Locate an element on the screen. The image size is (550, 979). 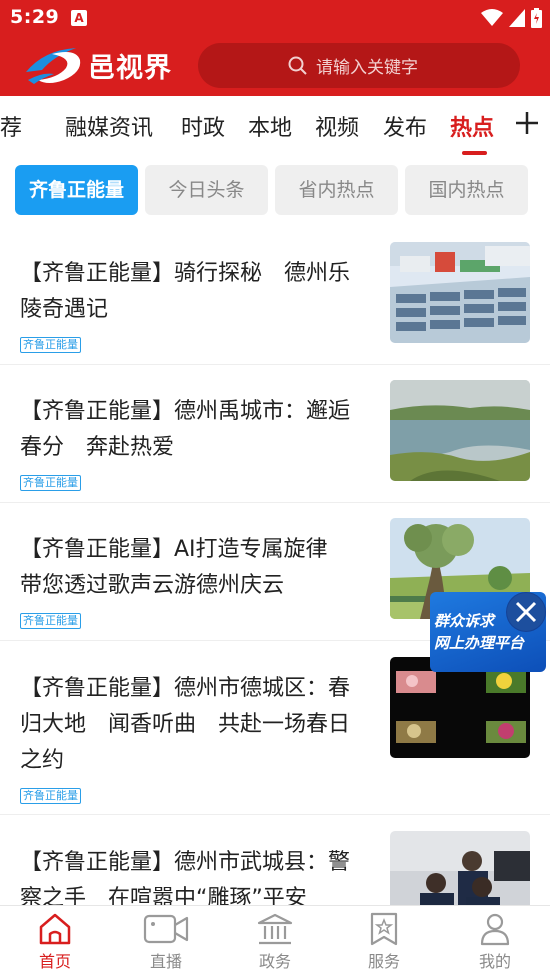
app-header: 邑视界 请输入关键字 is located at coordinates (275, 66).